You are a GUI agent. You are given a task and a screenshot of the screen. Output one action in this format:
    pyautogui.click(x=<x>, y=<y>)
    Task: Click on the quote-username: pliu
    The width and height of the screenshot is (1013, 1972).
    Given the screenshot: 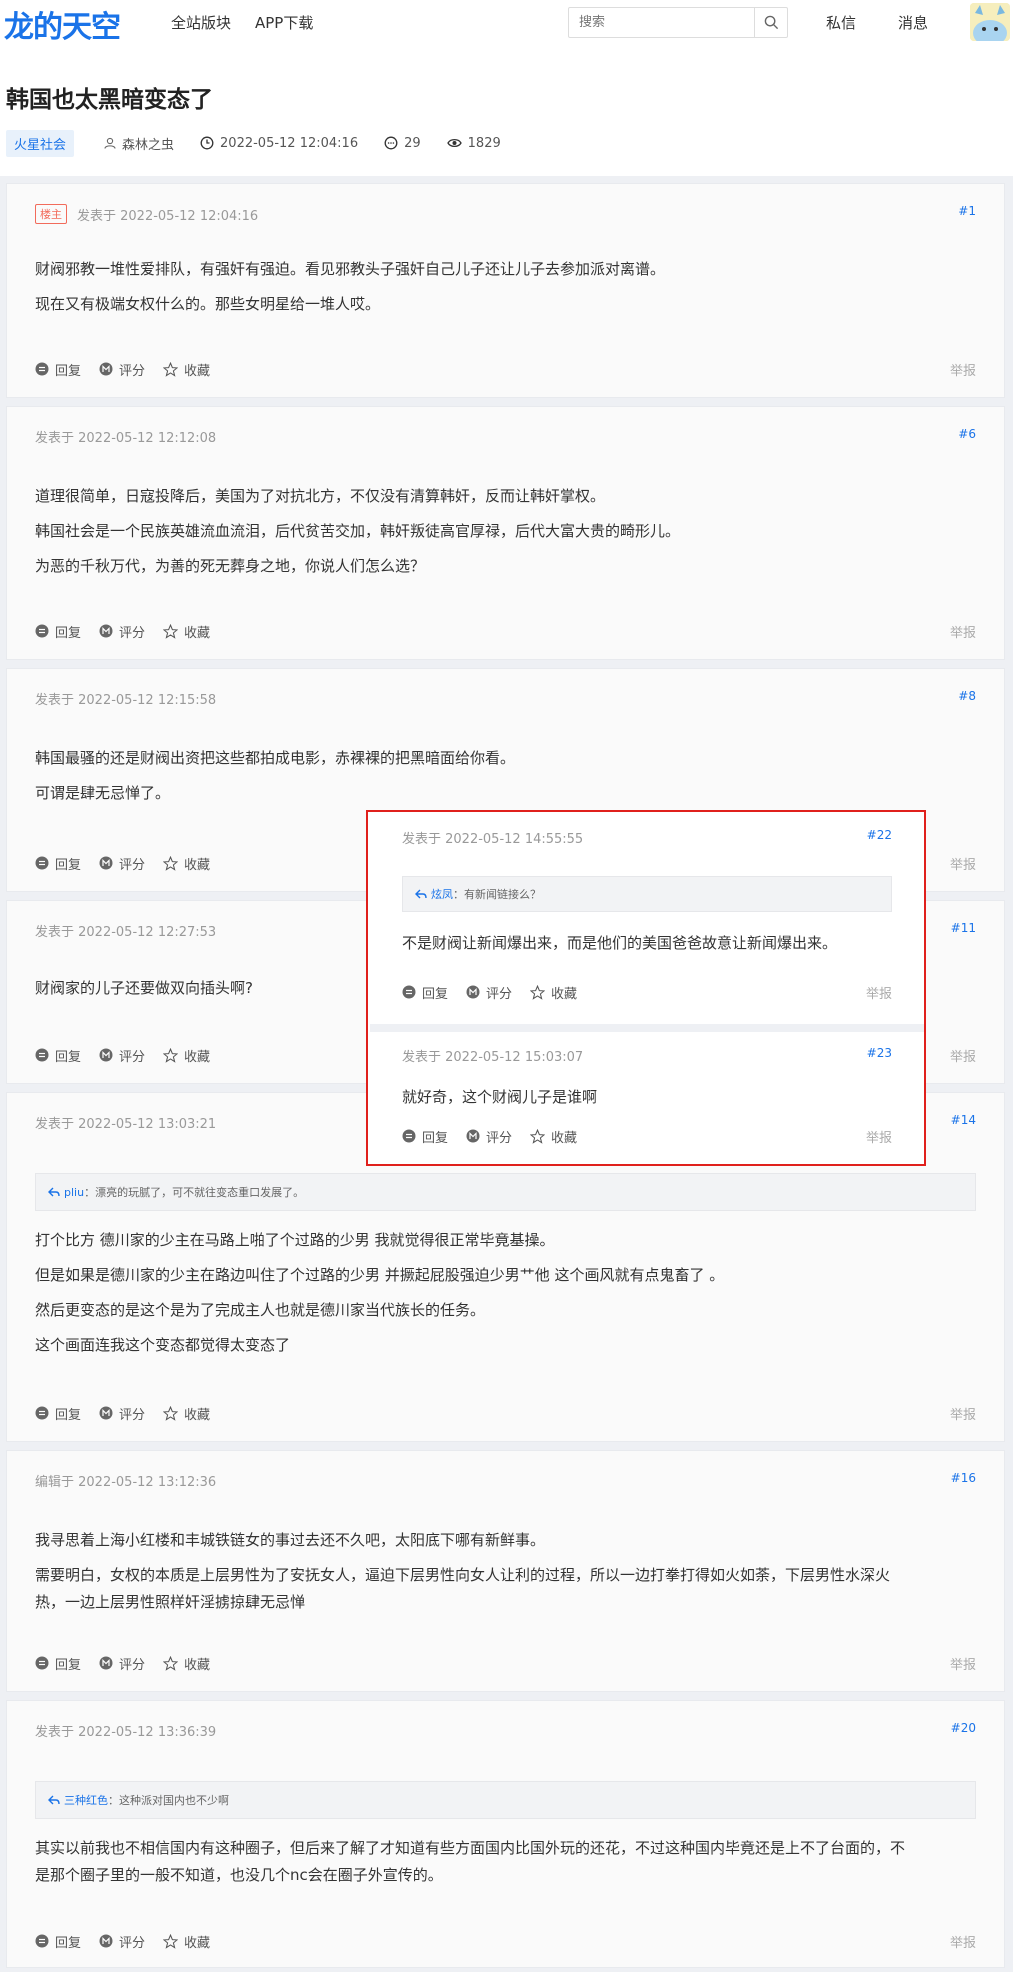 What is the action you would take?
    pyautogui.click(x=74, y=1192)
    